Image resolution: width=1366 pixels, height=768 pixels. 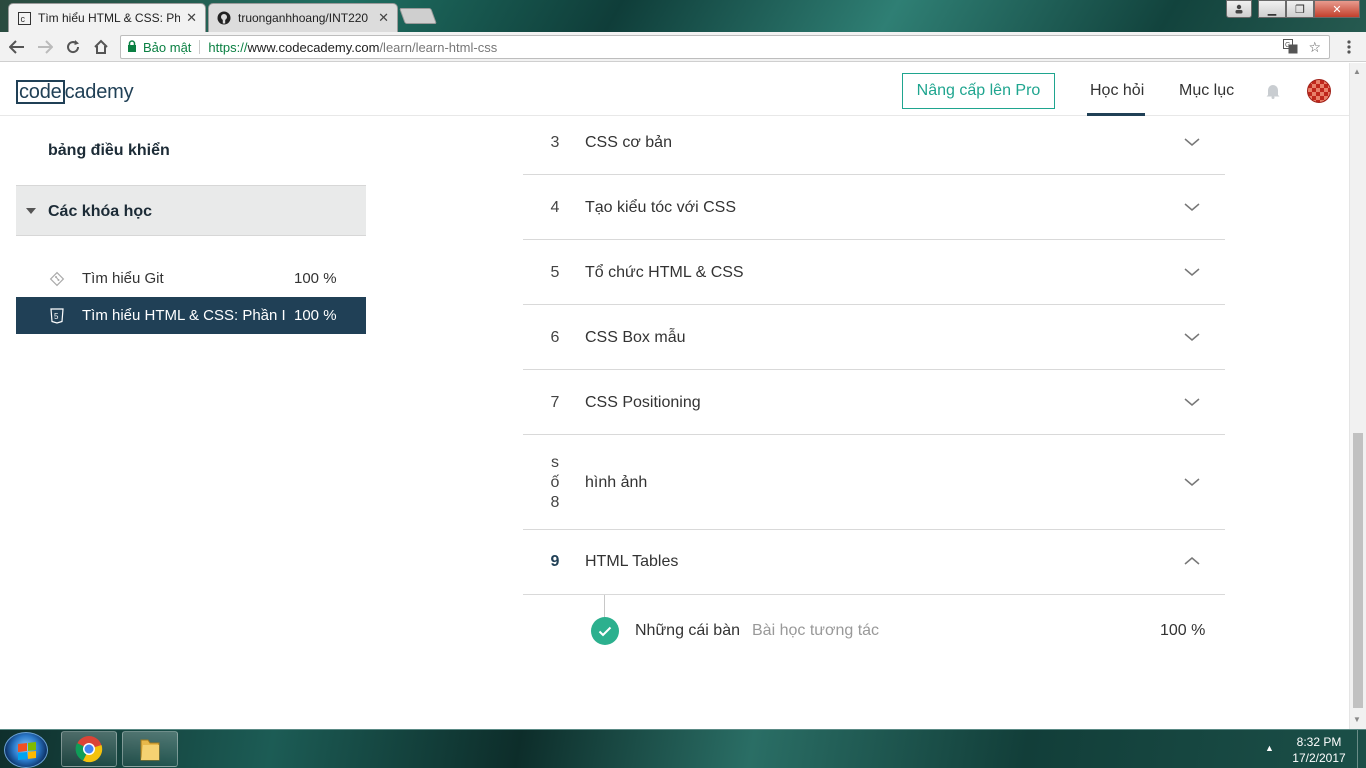 What do you see at coordinates (1239, 9) in the screenshot?
I see `profile-icon` at bounding box center [1239, 9].